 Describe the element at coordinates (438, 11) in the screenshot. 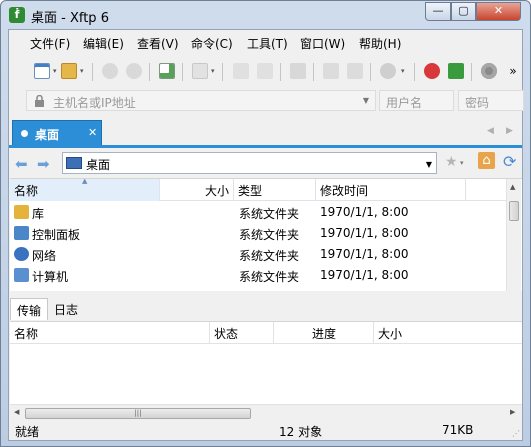

I see `minimize-button: —` at that location.